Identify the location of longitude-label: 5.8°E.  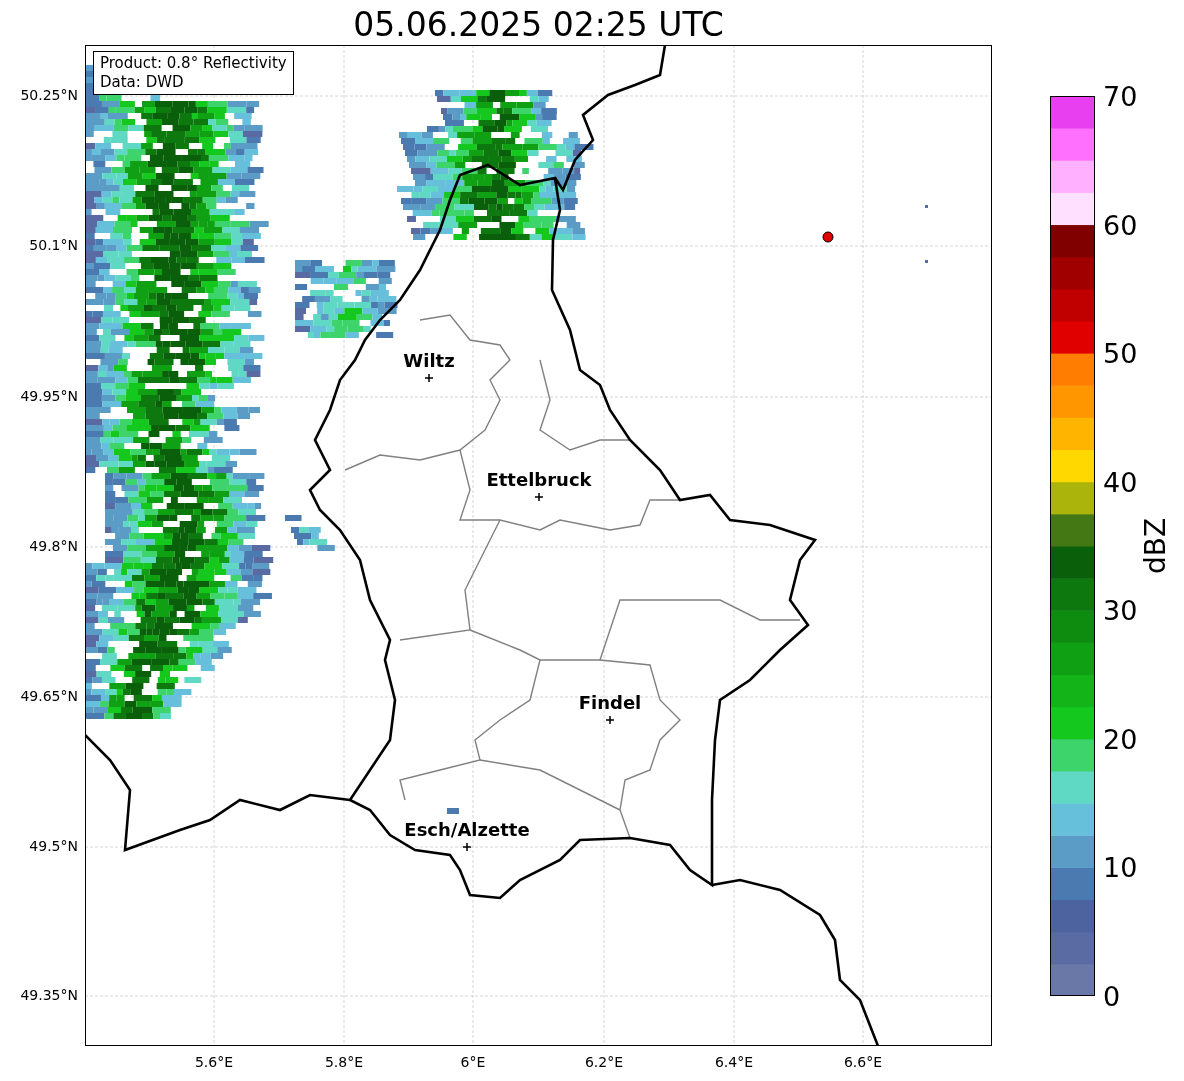
(344, 1062).